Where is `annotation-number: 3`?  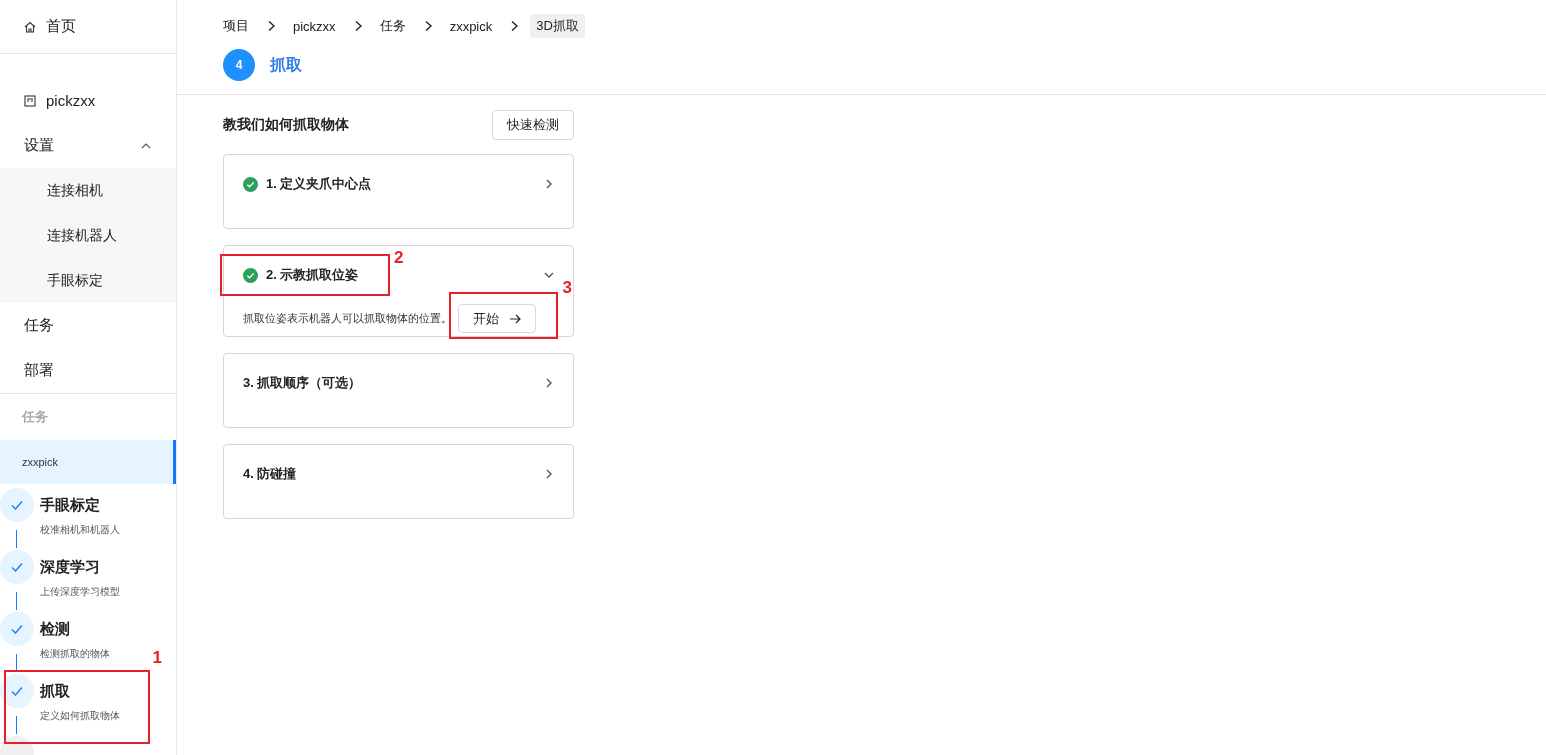 annotation-number: 3 is located at coordinates (567, 288).